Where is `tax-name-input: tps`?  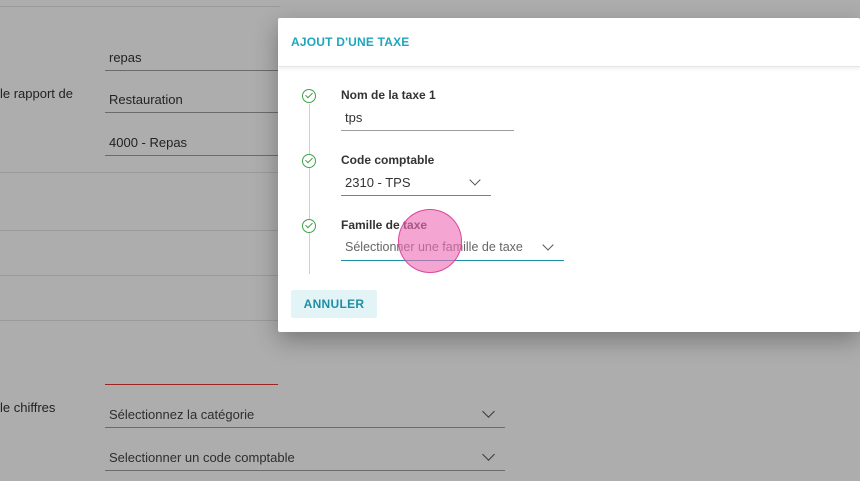
tax-name-input: tps is located at coordinates (353, 117).